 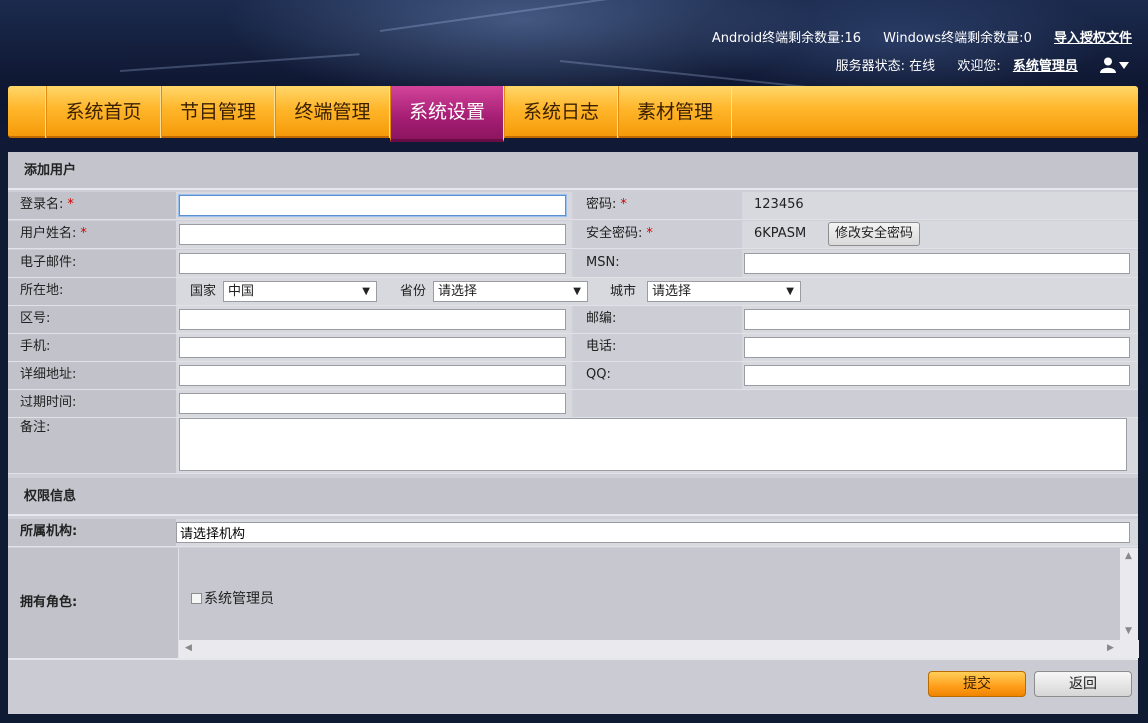 What do you see at coordinates (92, 532) in the screenshot?
I see `org-label: 所属机构:` at bounding box center [92, 532].